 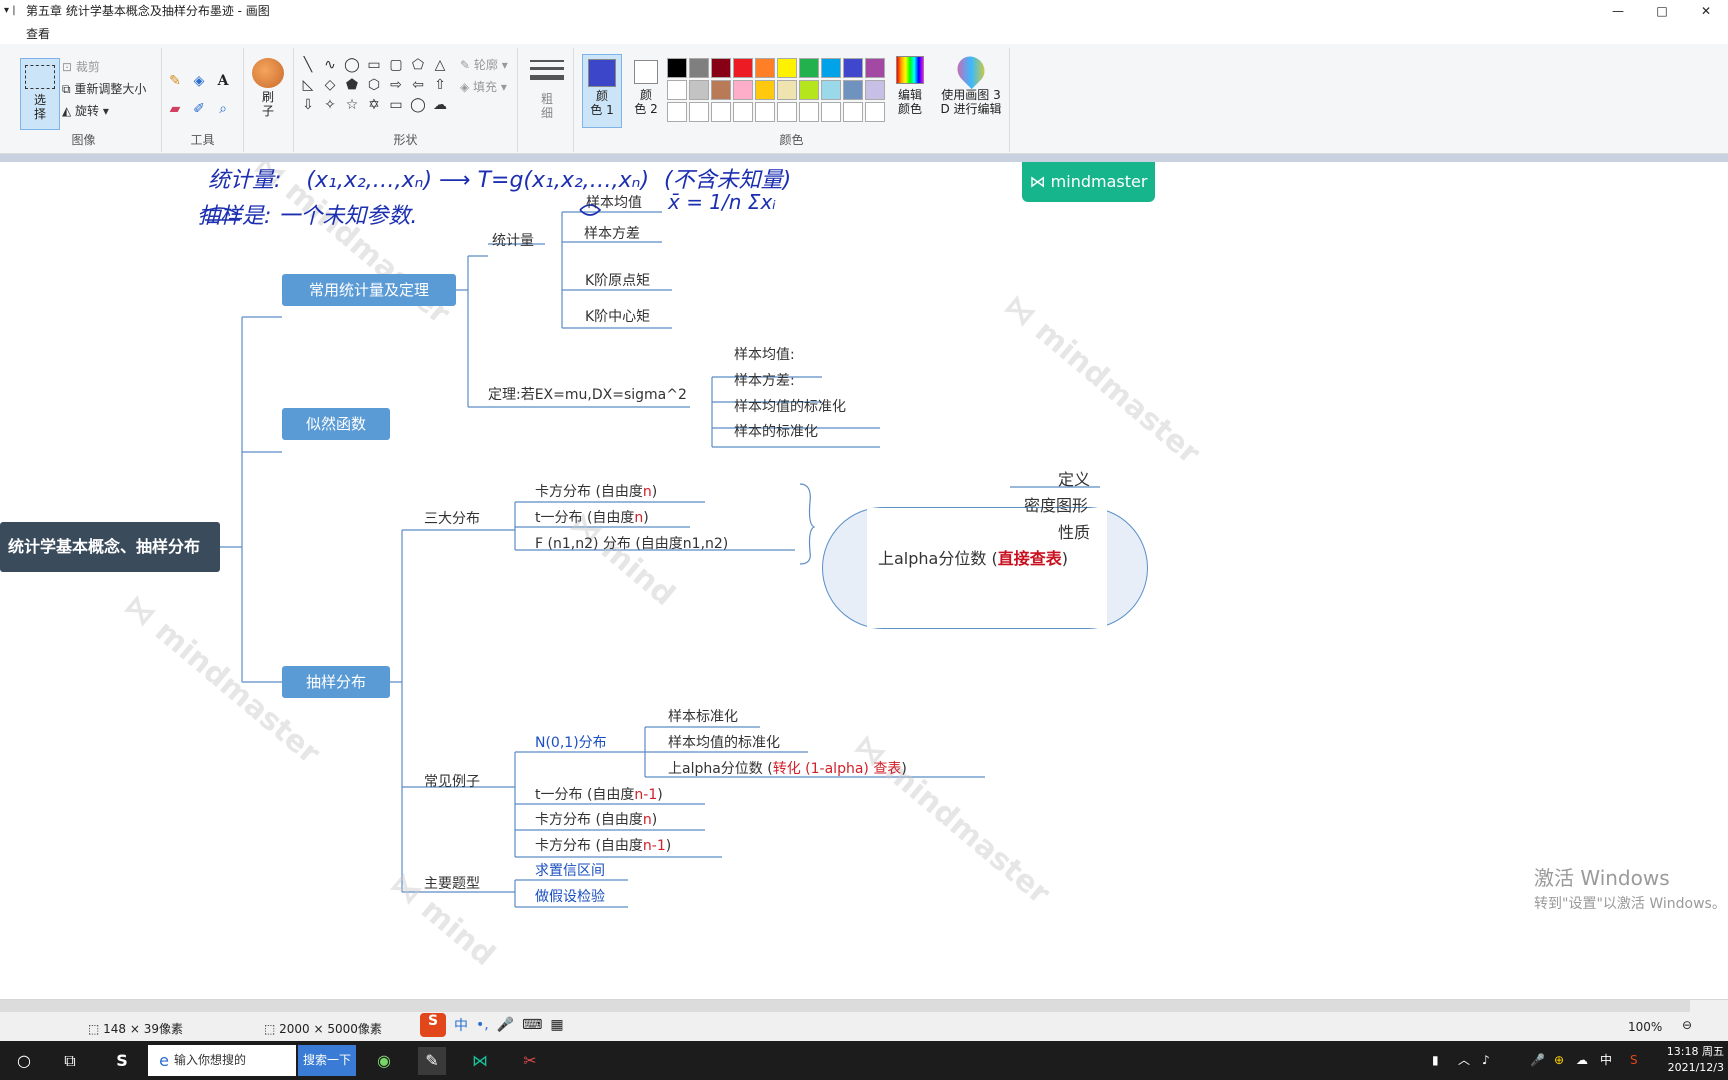 What do you see at coordinates (1559, 1060) in the screenshot?
I see `tray-app-icon: ⊕` at bounding box center [1559, 1060].